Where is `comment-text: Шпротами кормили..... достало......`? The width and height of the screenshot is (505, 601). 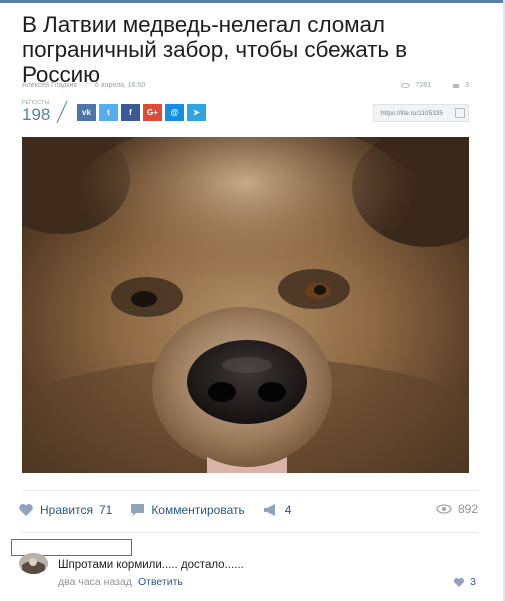
comment-text: Шпротами кормили..... достало...... is located at coordinates (151, 565).